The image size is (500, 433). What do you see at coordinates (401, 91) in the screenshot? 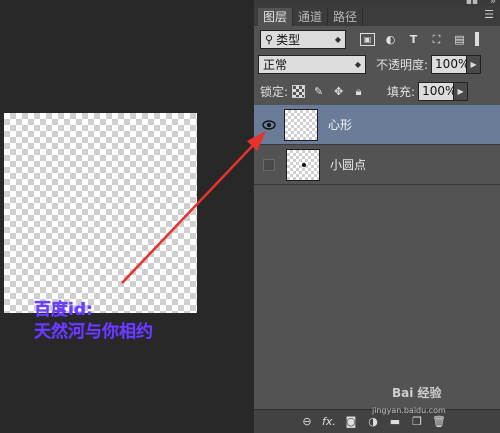
I see `fill-label: 填充:` at bounding box center [401, 91].